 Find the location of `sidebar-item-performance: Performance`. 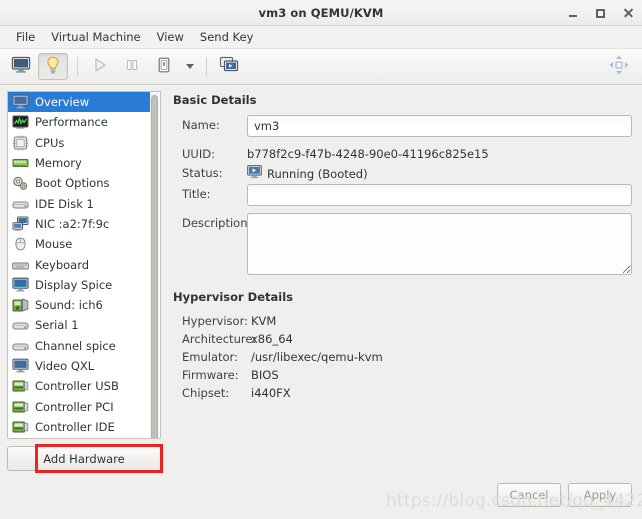

sidebar-item-performance: Performance is located at coordinates (79, 122).